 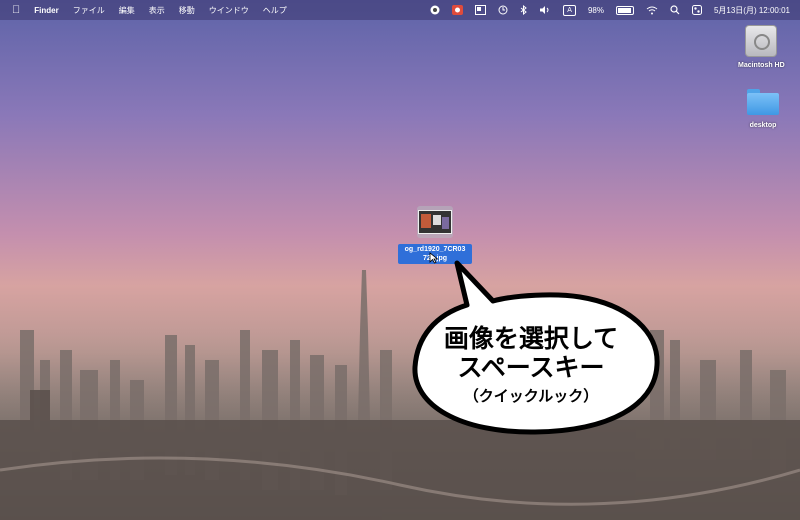 What do you see at coordinates (595, 10) in the screenshot?
I see `battery-percent: 98%` at bounding box center [595, 10].